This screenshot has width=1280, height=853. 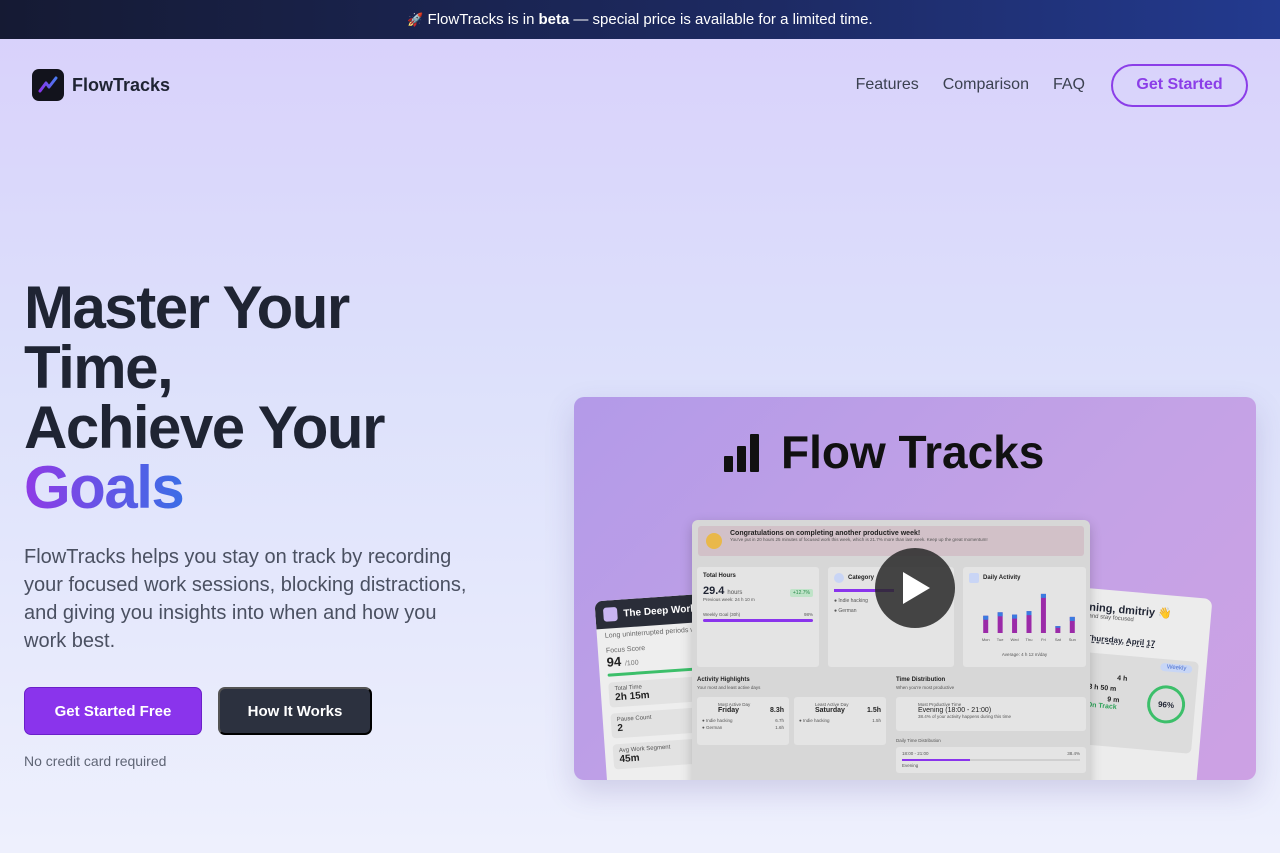 What do you see at coordinates (415, 19) in the screenshot?
I see `rocket-icon: 🚀` at bounding box center [415, 19].